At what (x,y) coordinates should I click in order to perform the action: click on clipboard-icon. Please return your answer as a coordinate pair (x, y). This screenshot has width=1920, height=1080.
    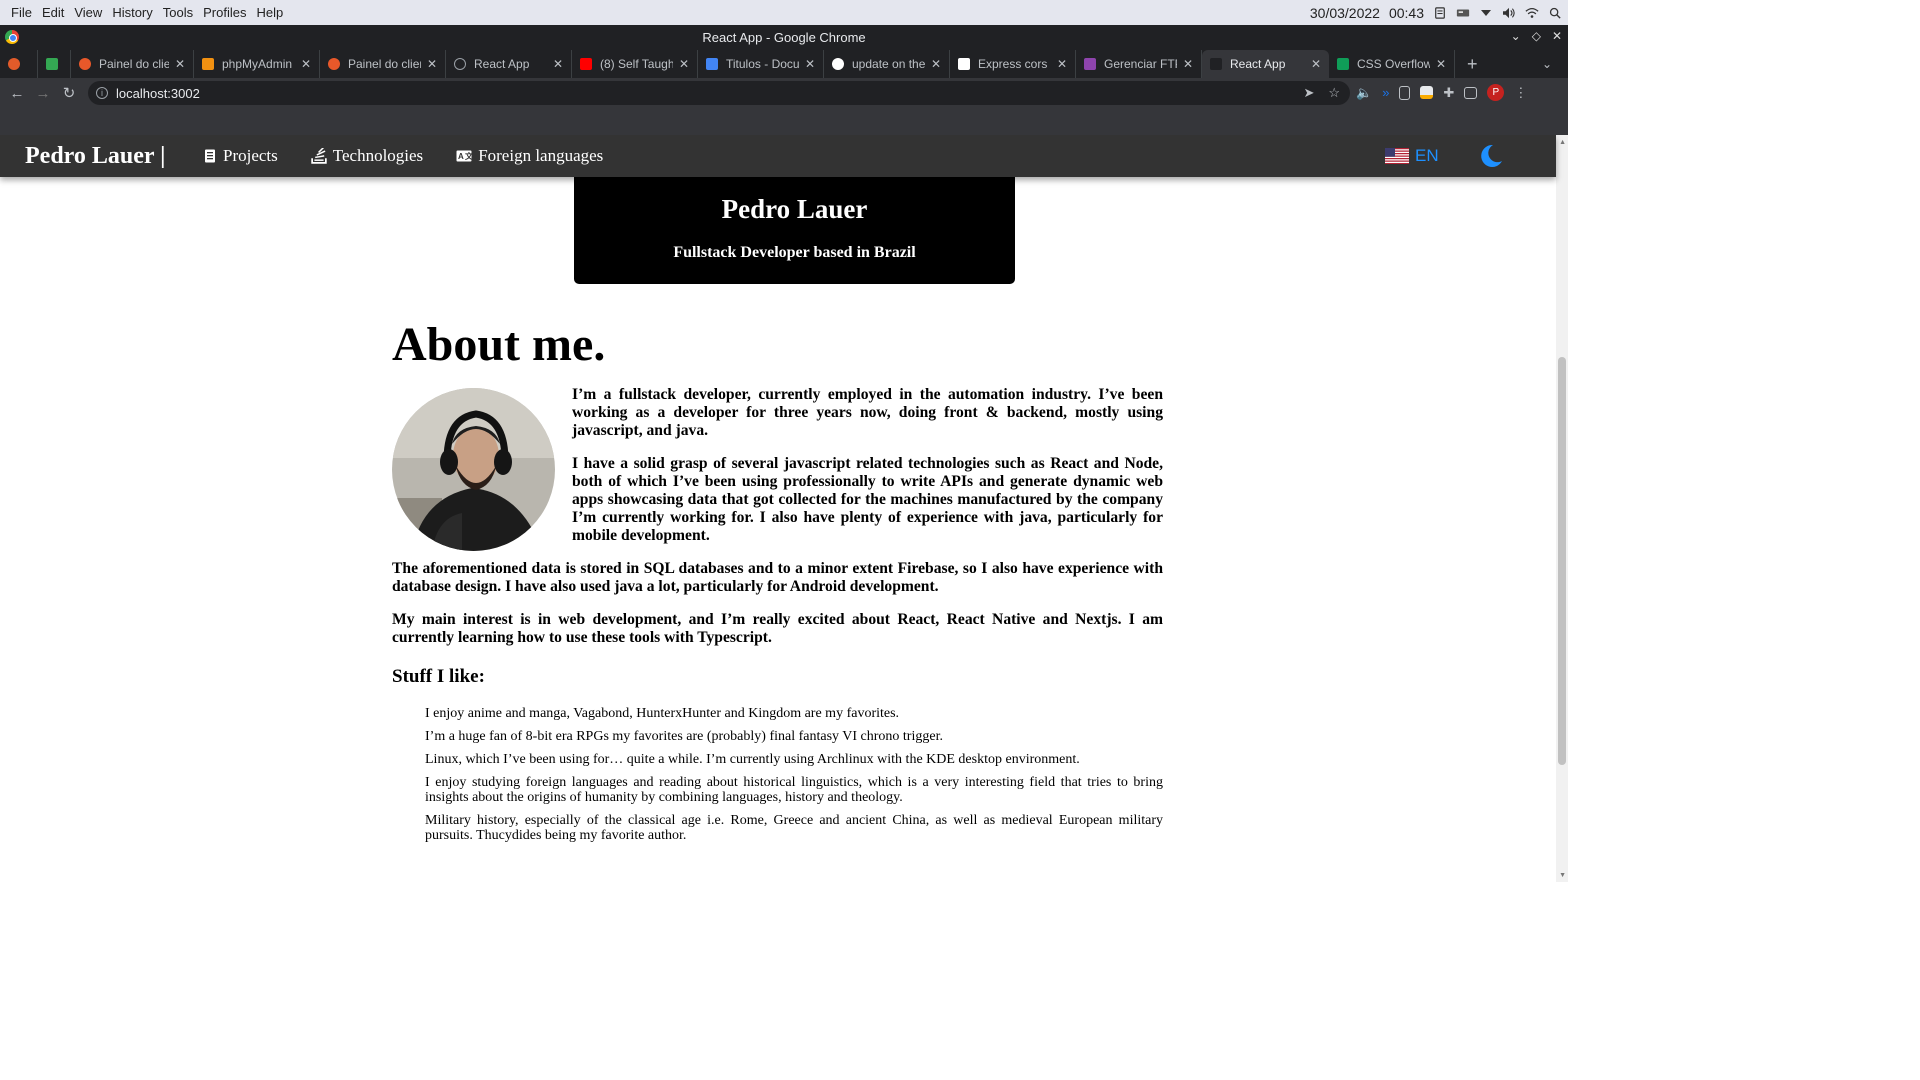
    Looking at the image, I should click on (1440, 12).